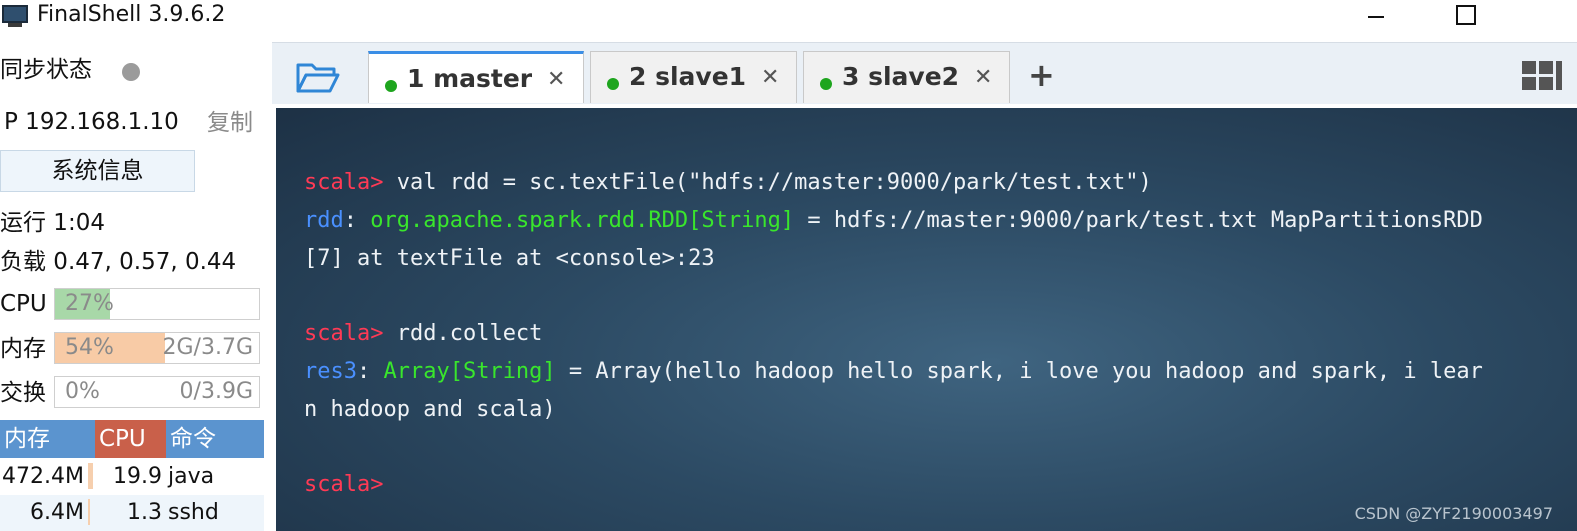 The image size is (1577, 531). Describe the element at coordinates (215, 439) in the screenshot. I see `col-header-command: 命令` at that location.